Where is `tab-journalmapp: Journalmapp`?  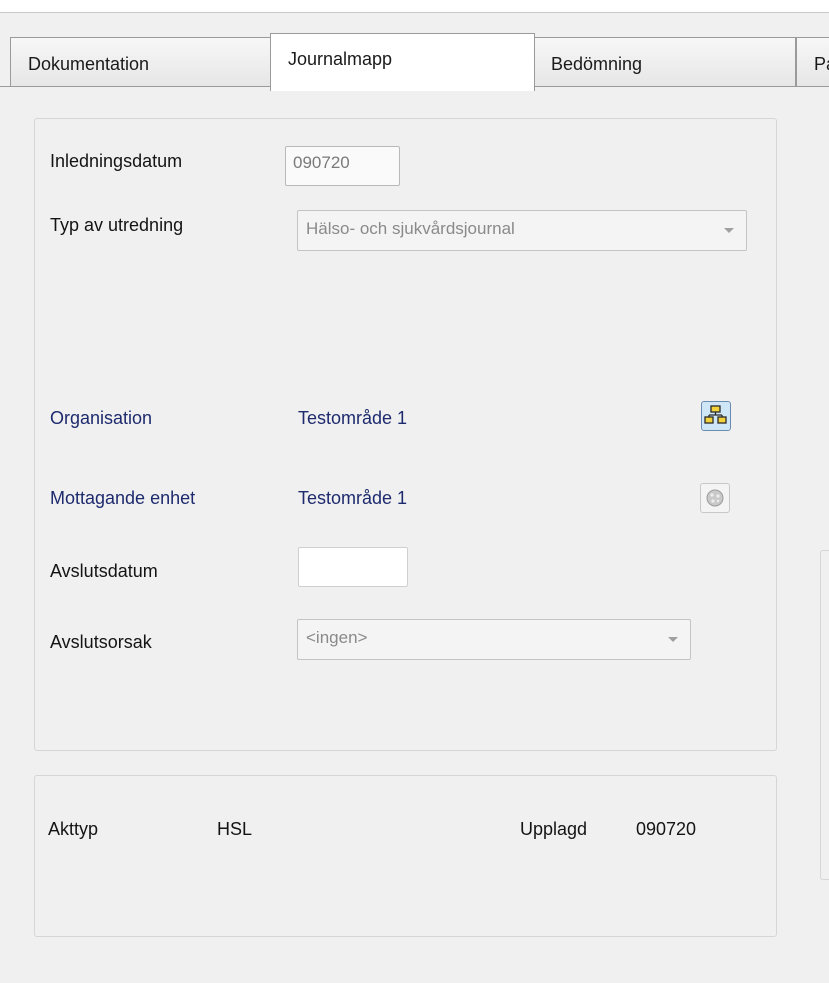 tab-journalmapp: Journalmapp is located at coordinates (402, 62).